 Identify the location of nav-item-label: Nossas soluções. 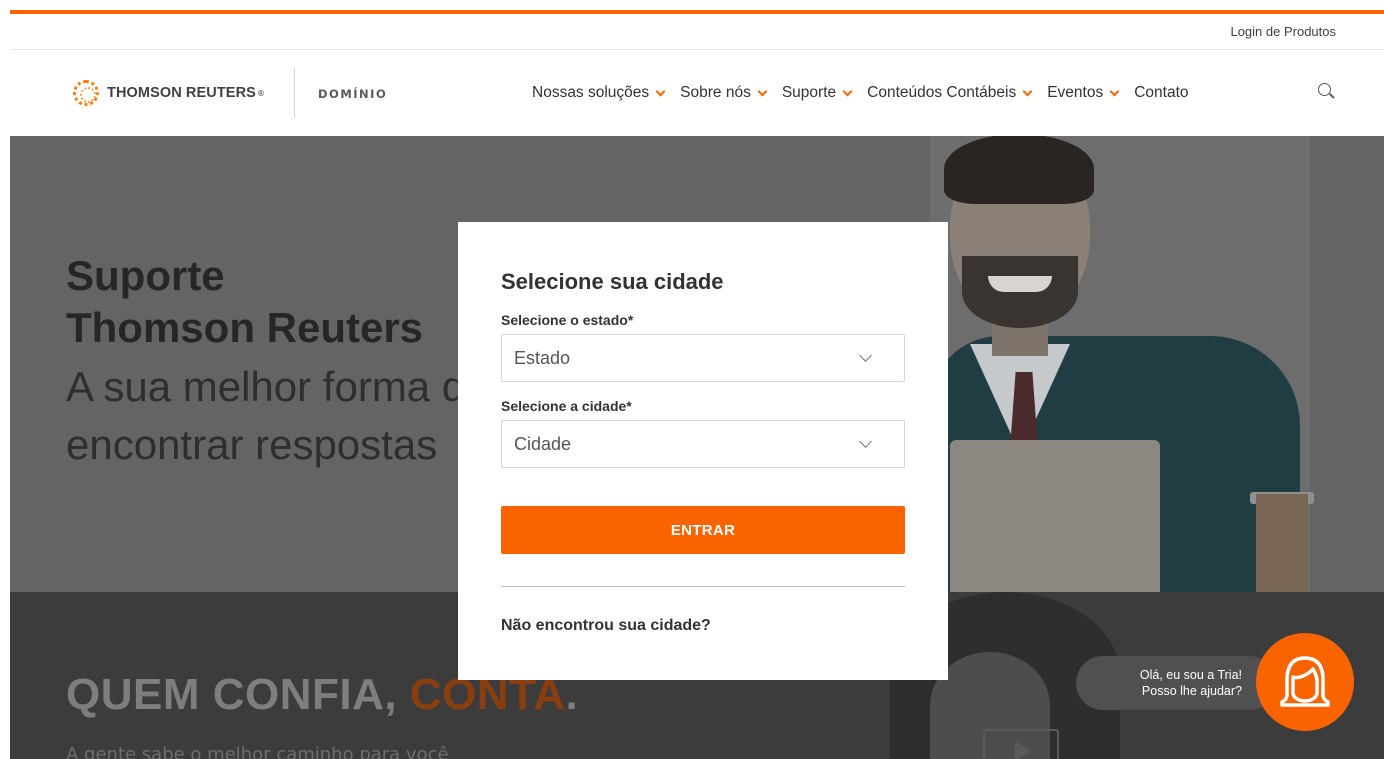
(591, 92).